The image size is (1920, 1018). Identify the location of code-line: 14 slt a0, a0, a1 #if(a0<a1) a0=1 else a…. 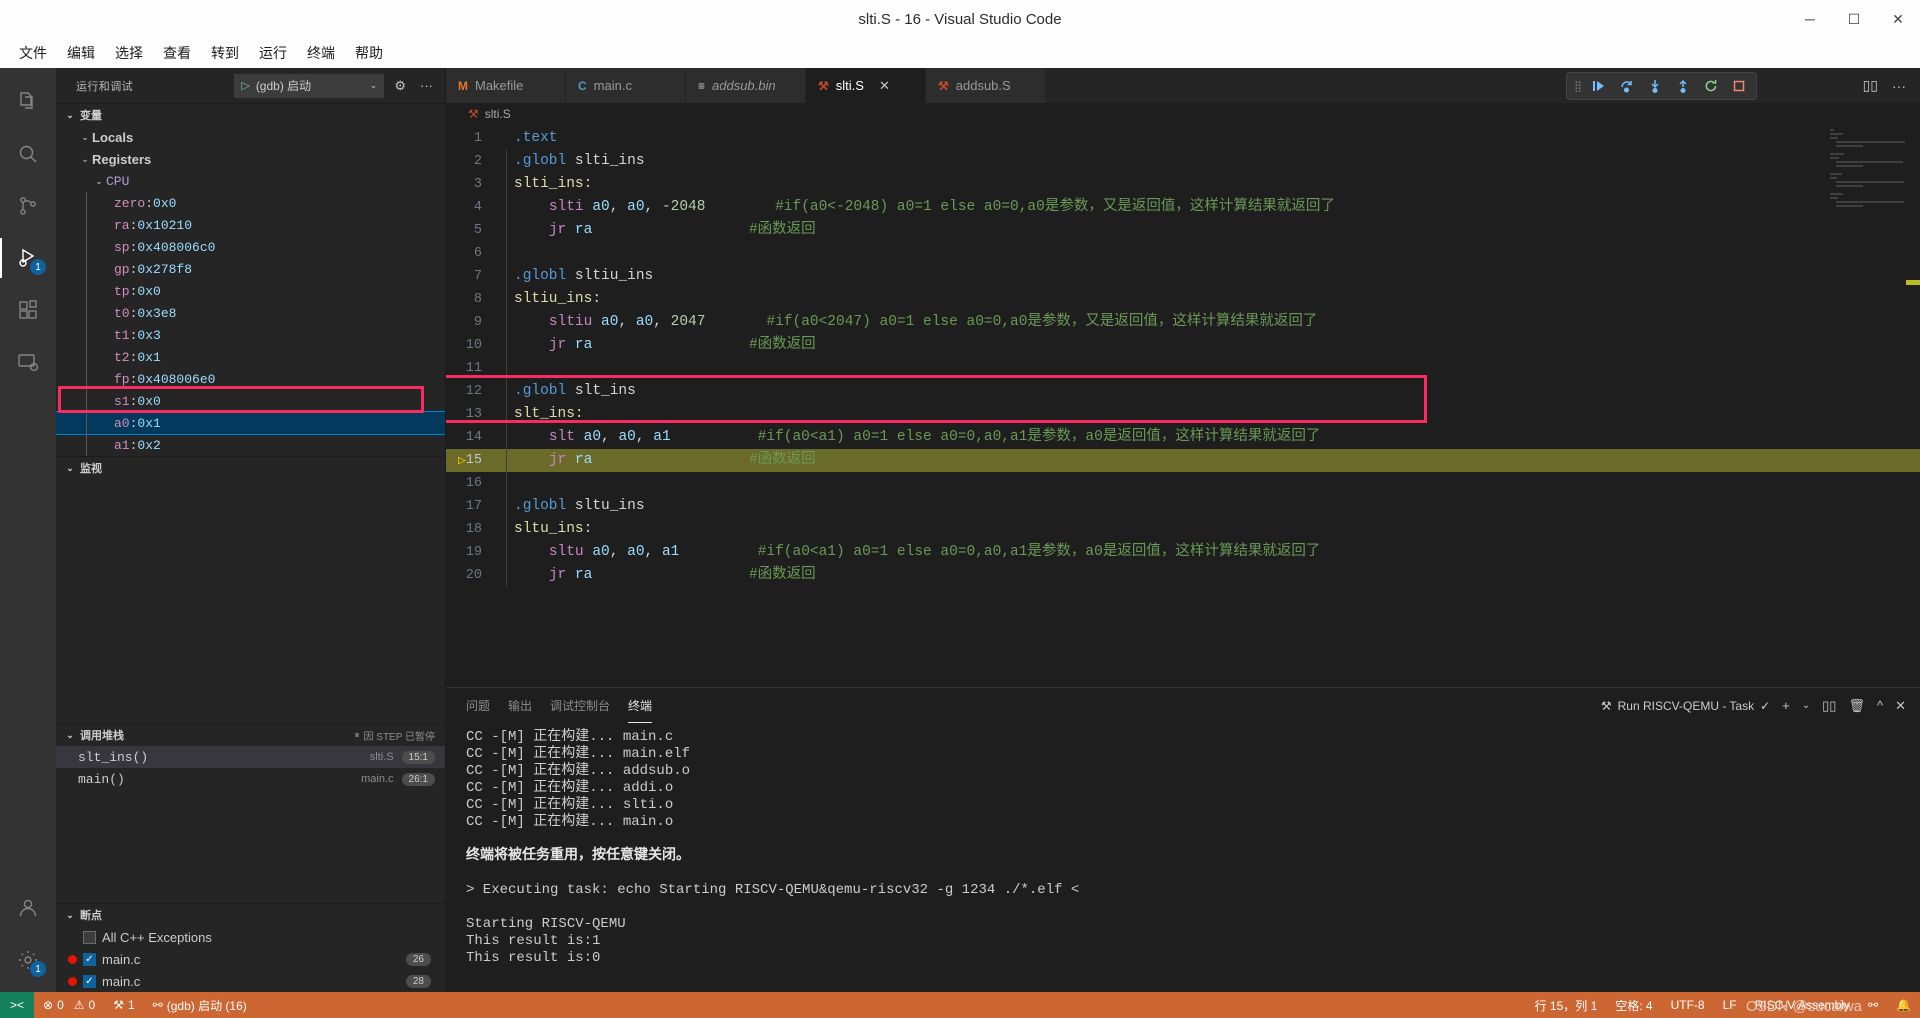
(1183, 437).